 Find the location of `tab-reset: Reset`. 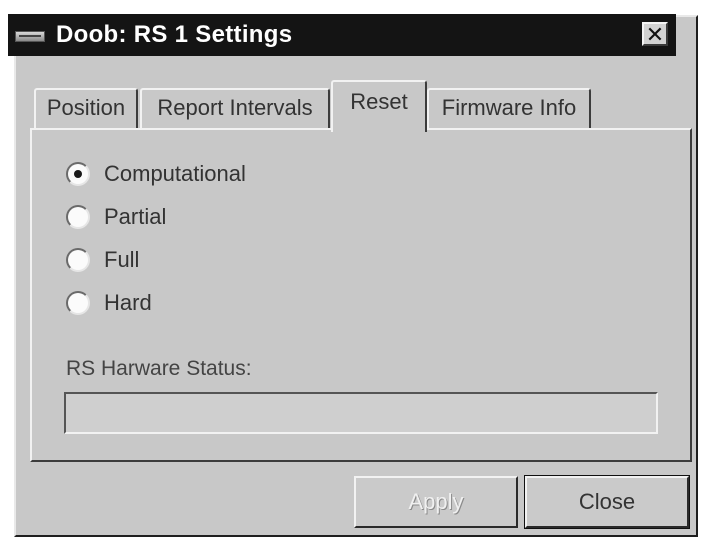

tab-reset: Reset is located at coordinates (379, 106).